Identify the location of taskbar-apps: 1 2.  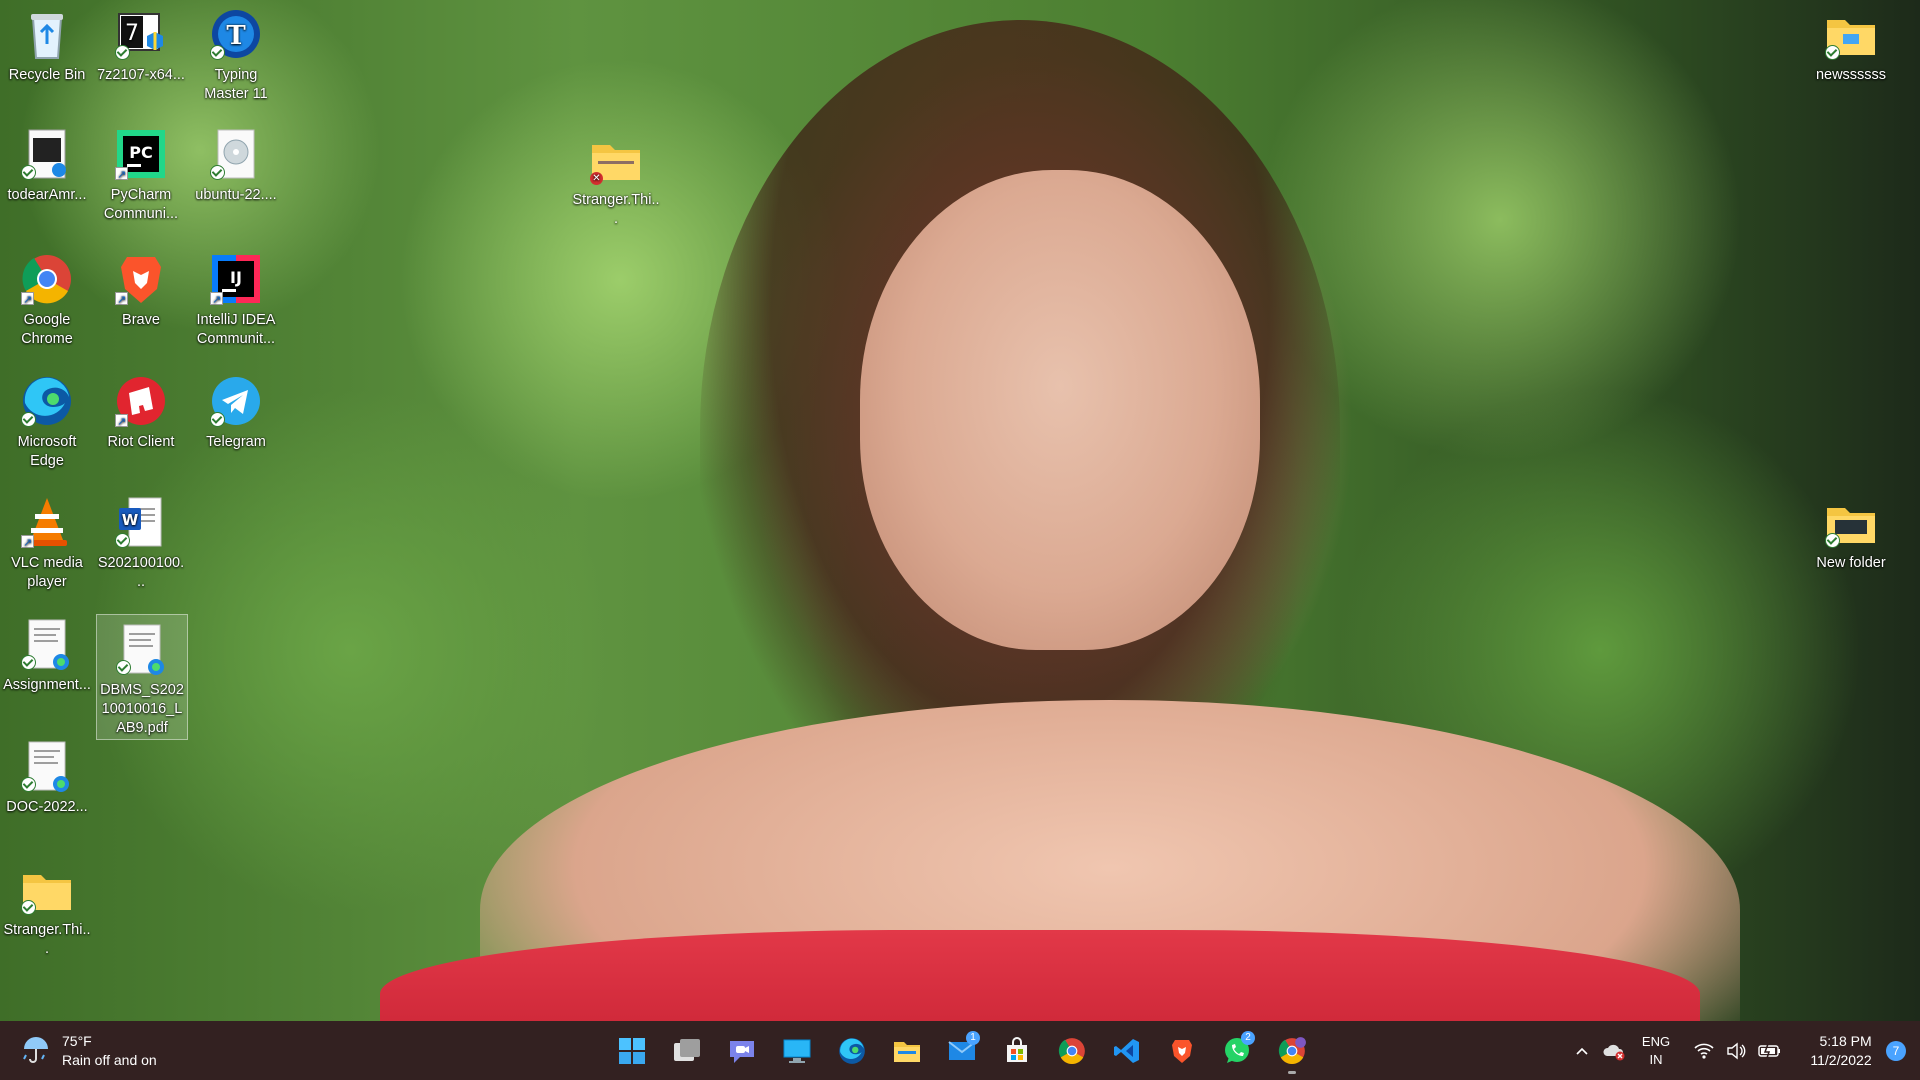
(962, 1051).